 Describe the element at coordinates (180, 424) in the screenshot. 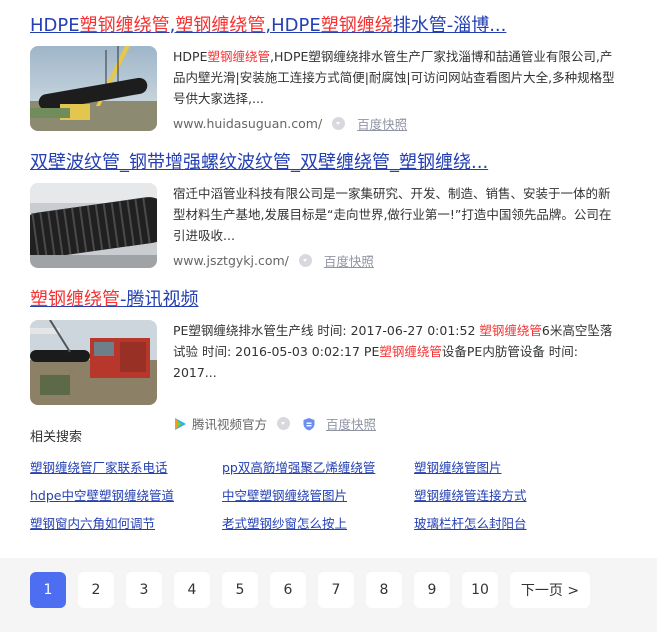

I see `tencent-video-icon` at that location.